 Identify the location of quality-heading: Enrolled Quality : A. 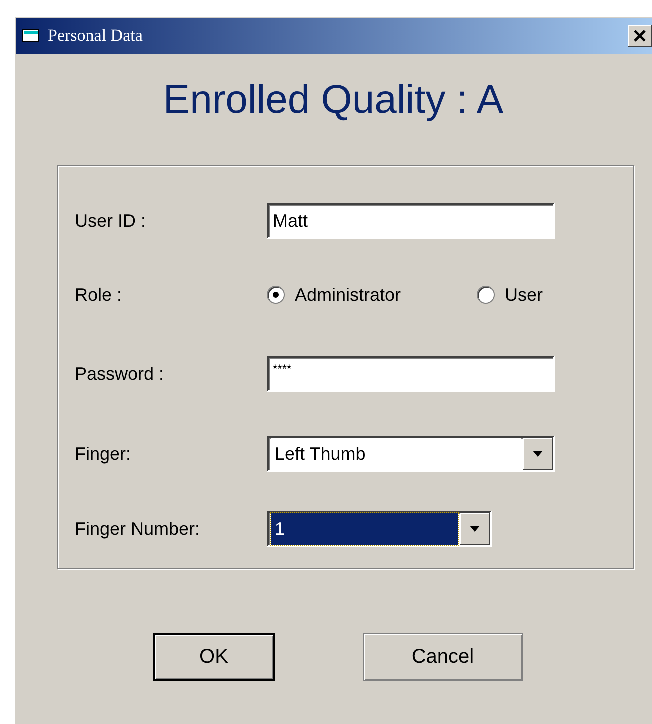
(333, 100).